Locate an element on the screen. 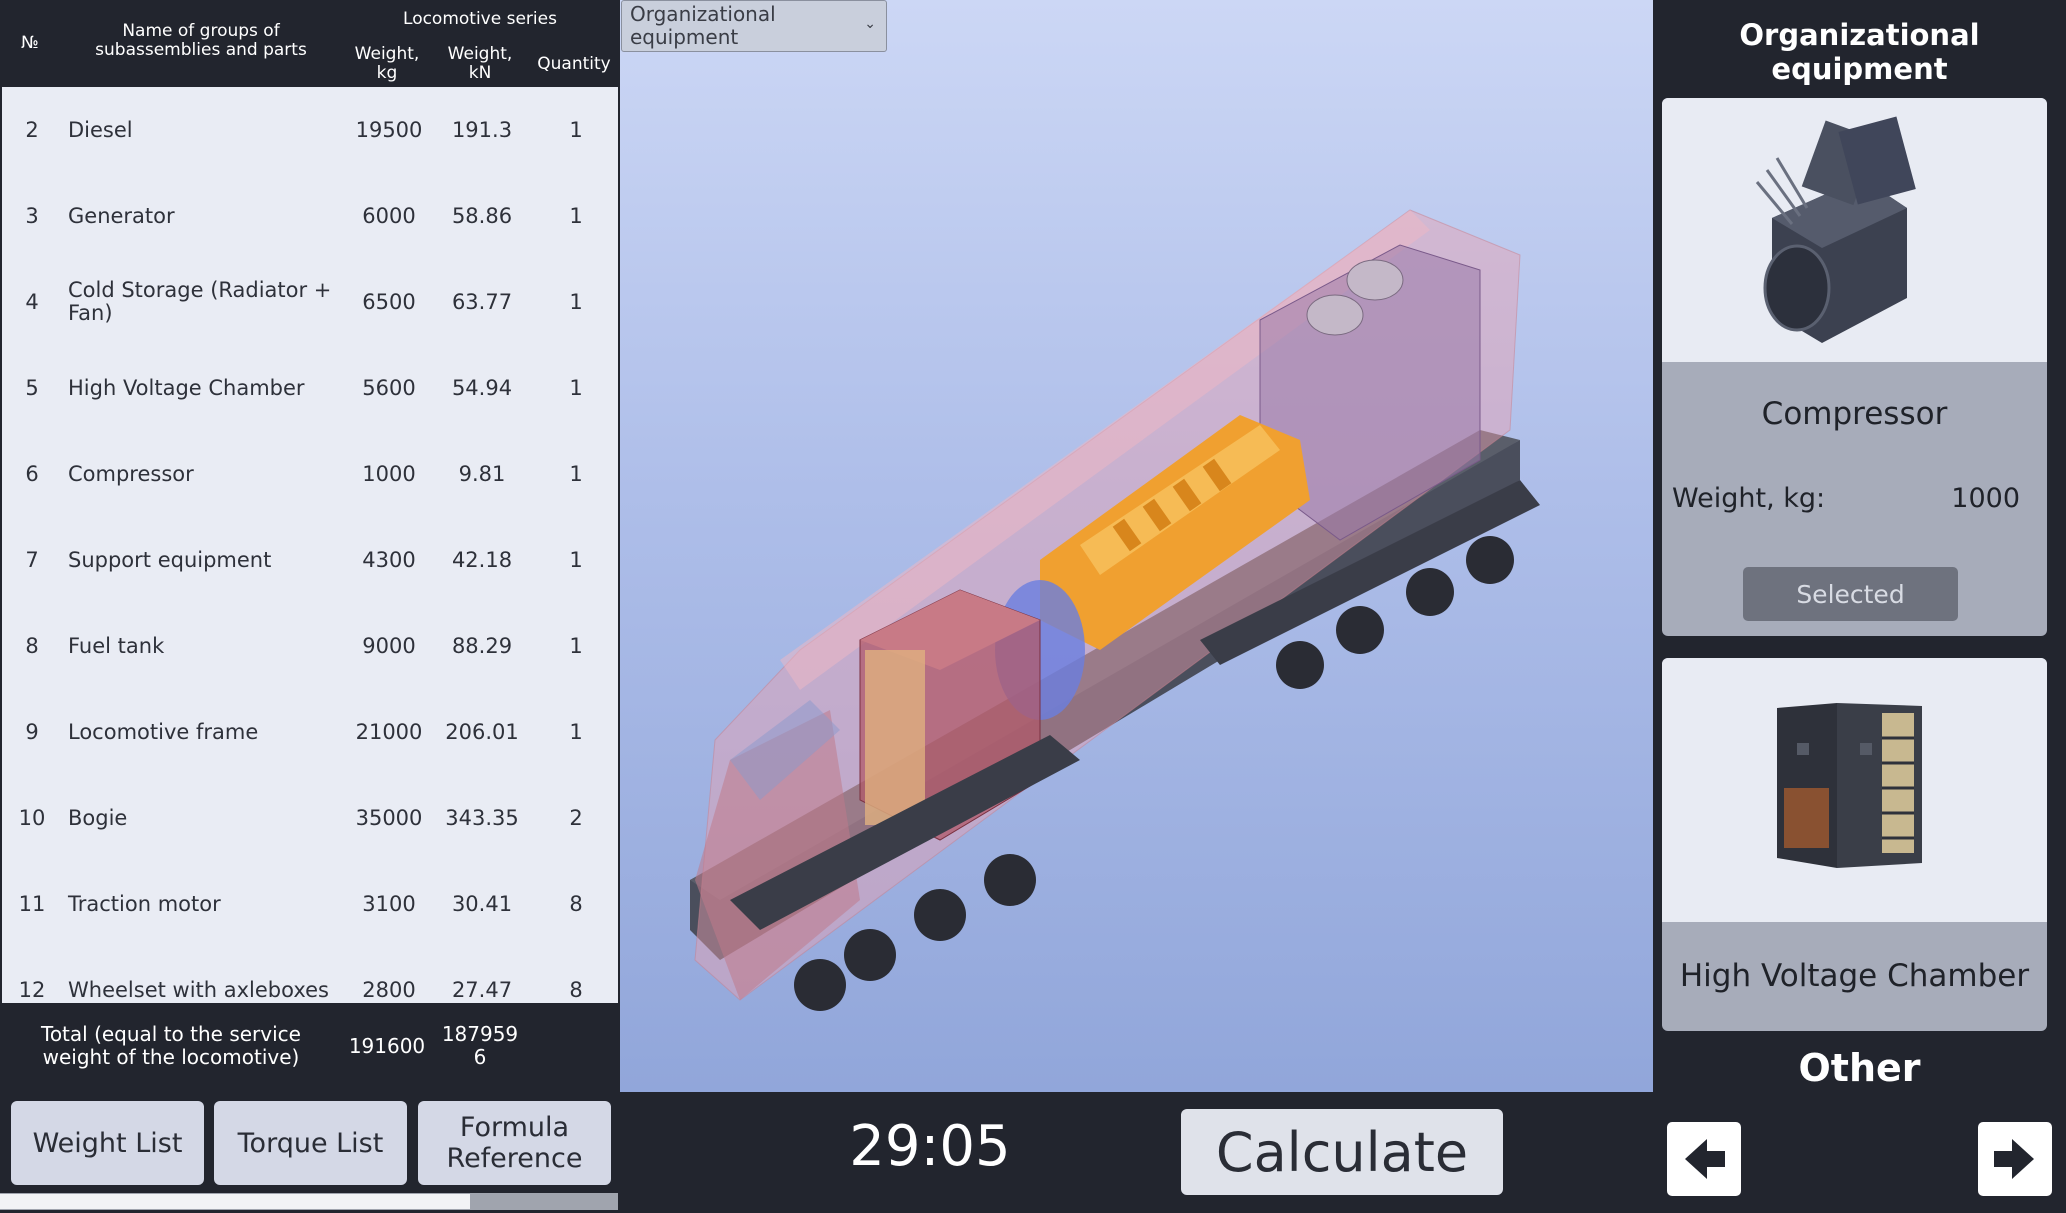 The width and height of the screenshot is (2066, 1213). total-weight-kn: 1879596 is located at coordinates (480, 1045).